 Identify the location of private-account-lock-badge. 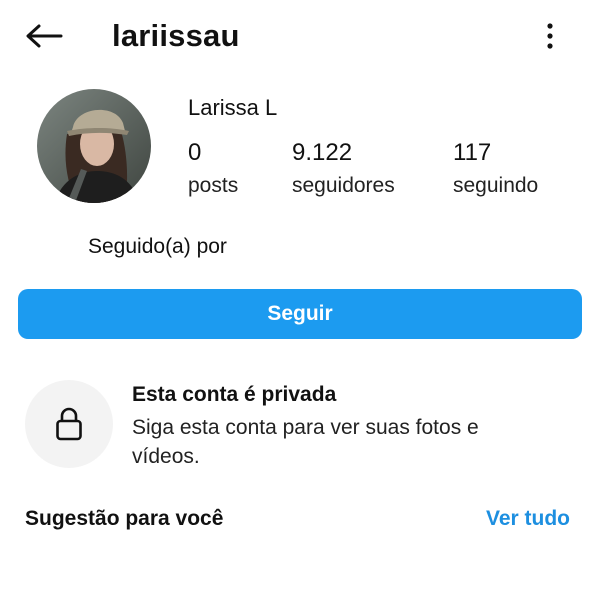
(69, 424).